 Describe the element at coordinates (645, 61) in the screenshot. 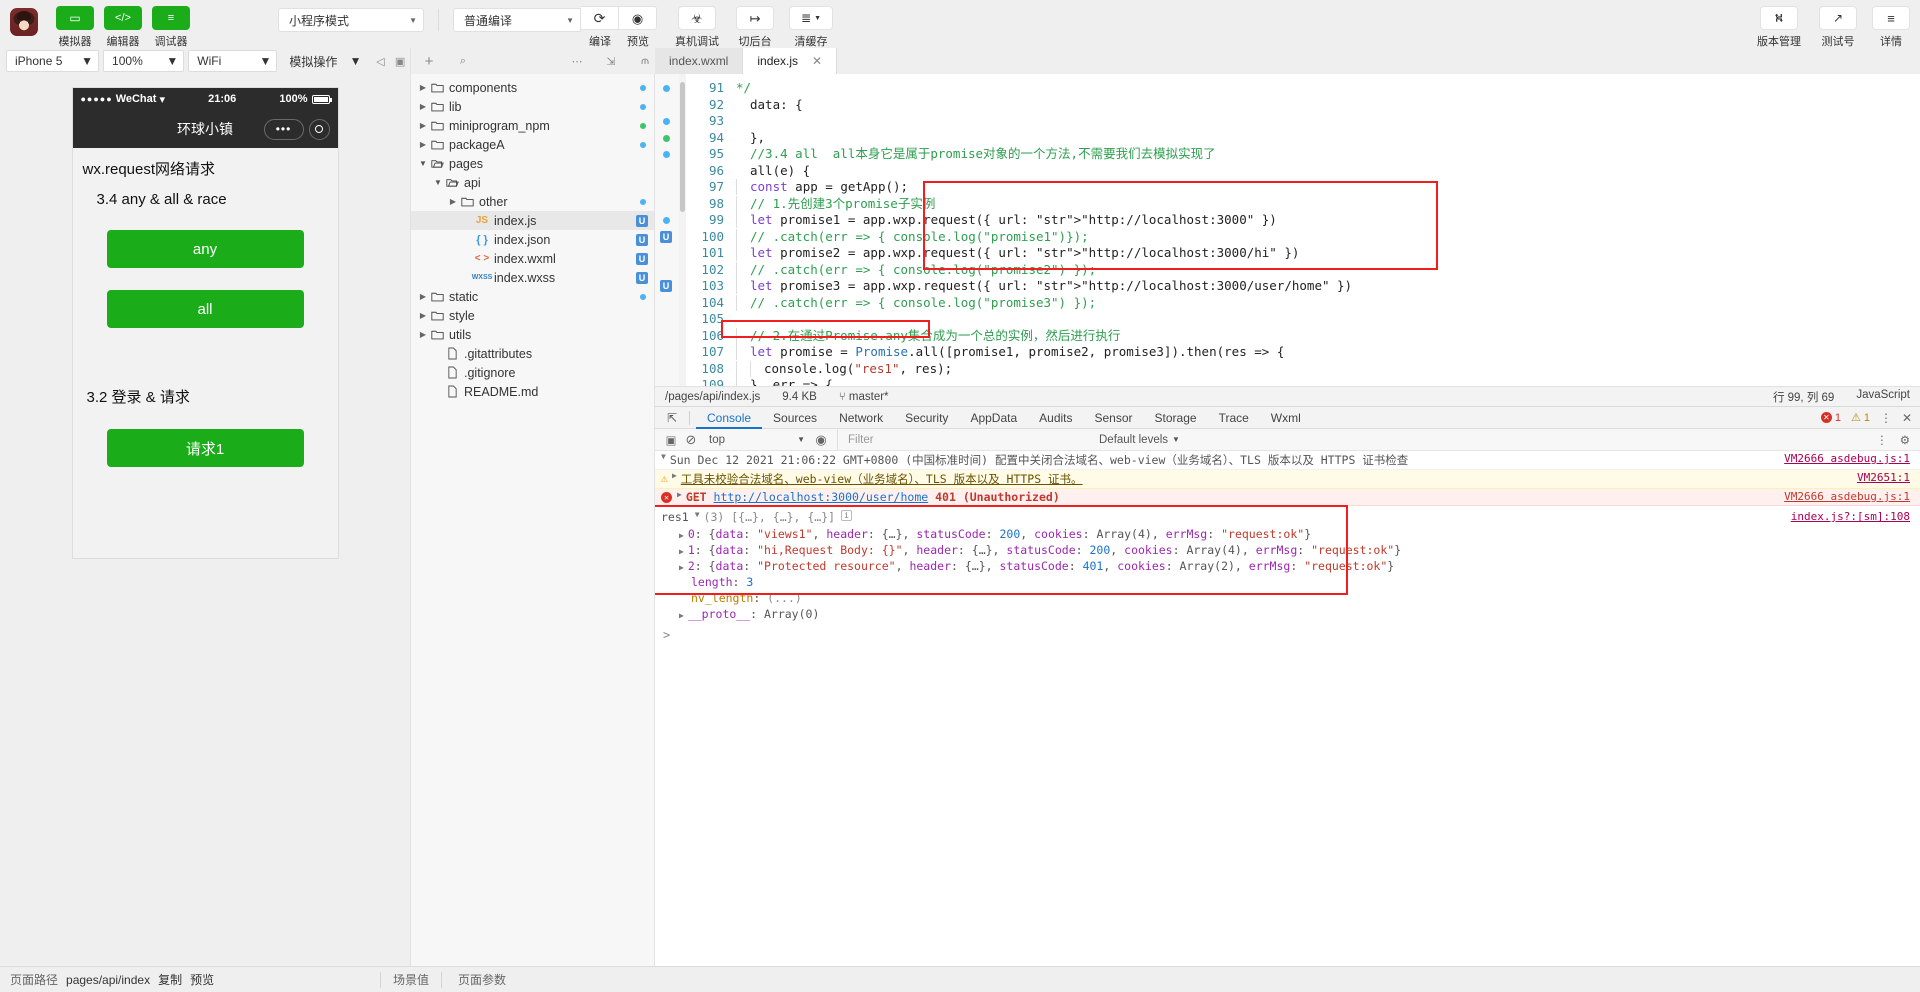

I see `compare-icon: ⫙` at that location.